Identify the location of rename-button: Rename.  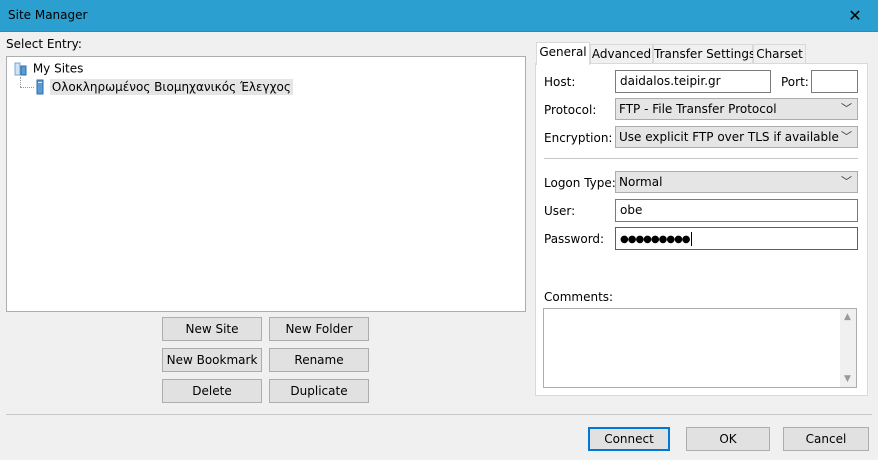
(319, 360).